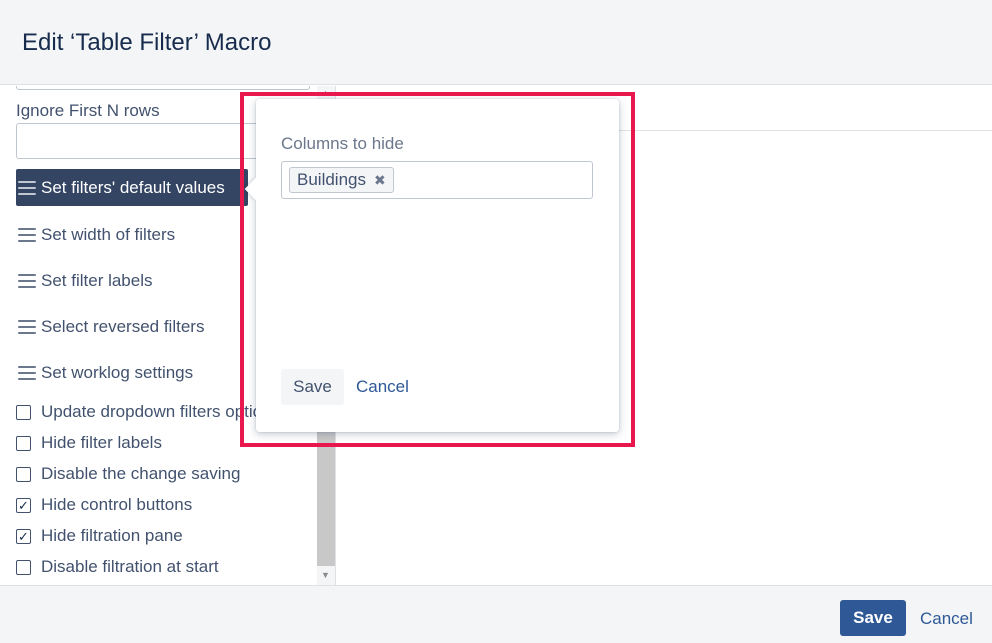 The height and width of the screenshot is (643, 992). I want to click on menu-item-label: Set filter labels, so click(97, 280).